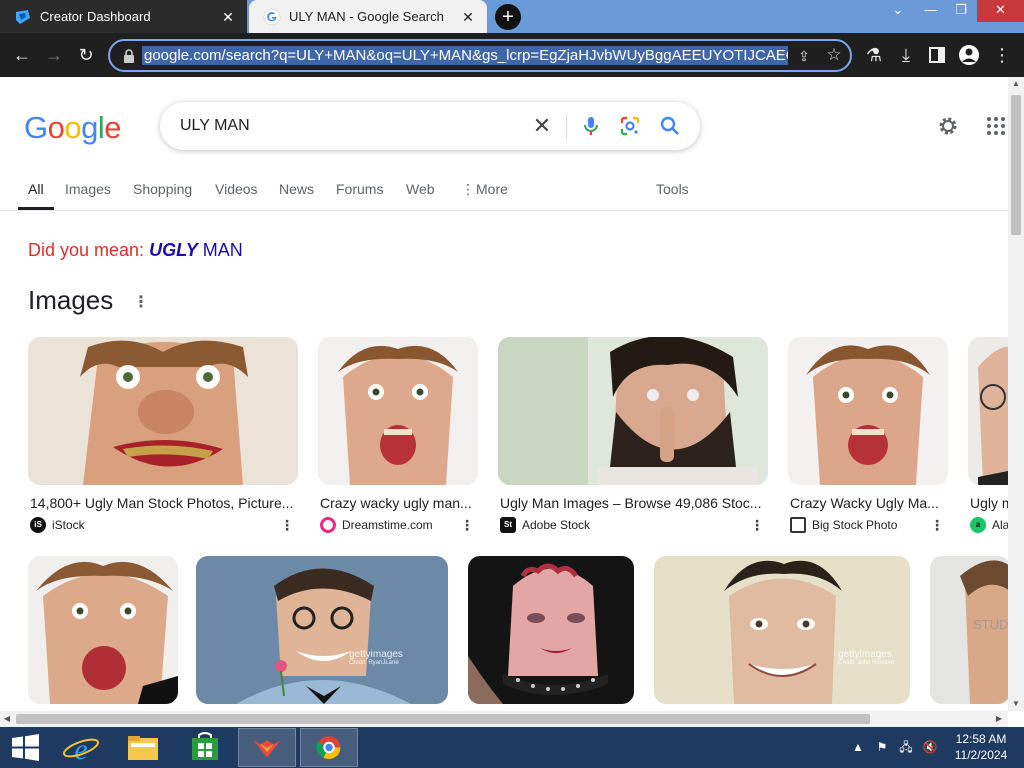 The height and width of the screenshot is (768, 1024). I want to click on bigstock-icon, so click(798, 525).